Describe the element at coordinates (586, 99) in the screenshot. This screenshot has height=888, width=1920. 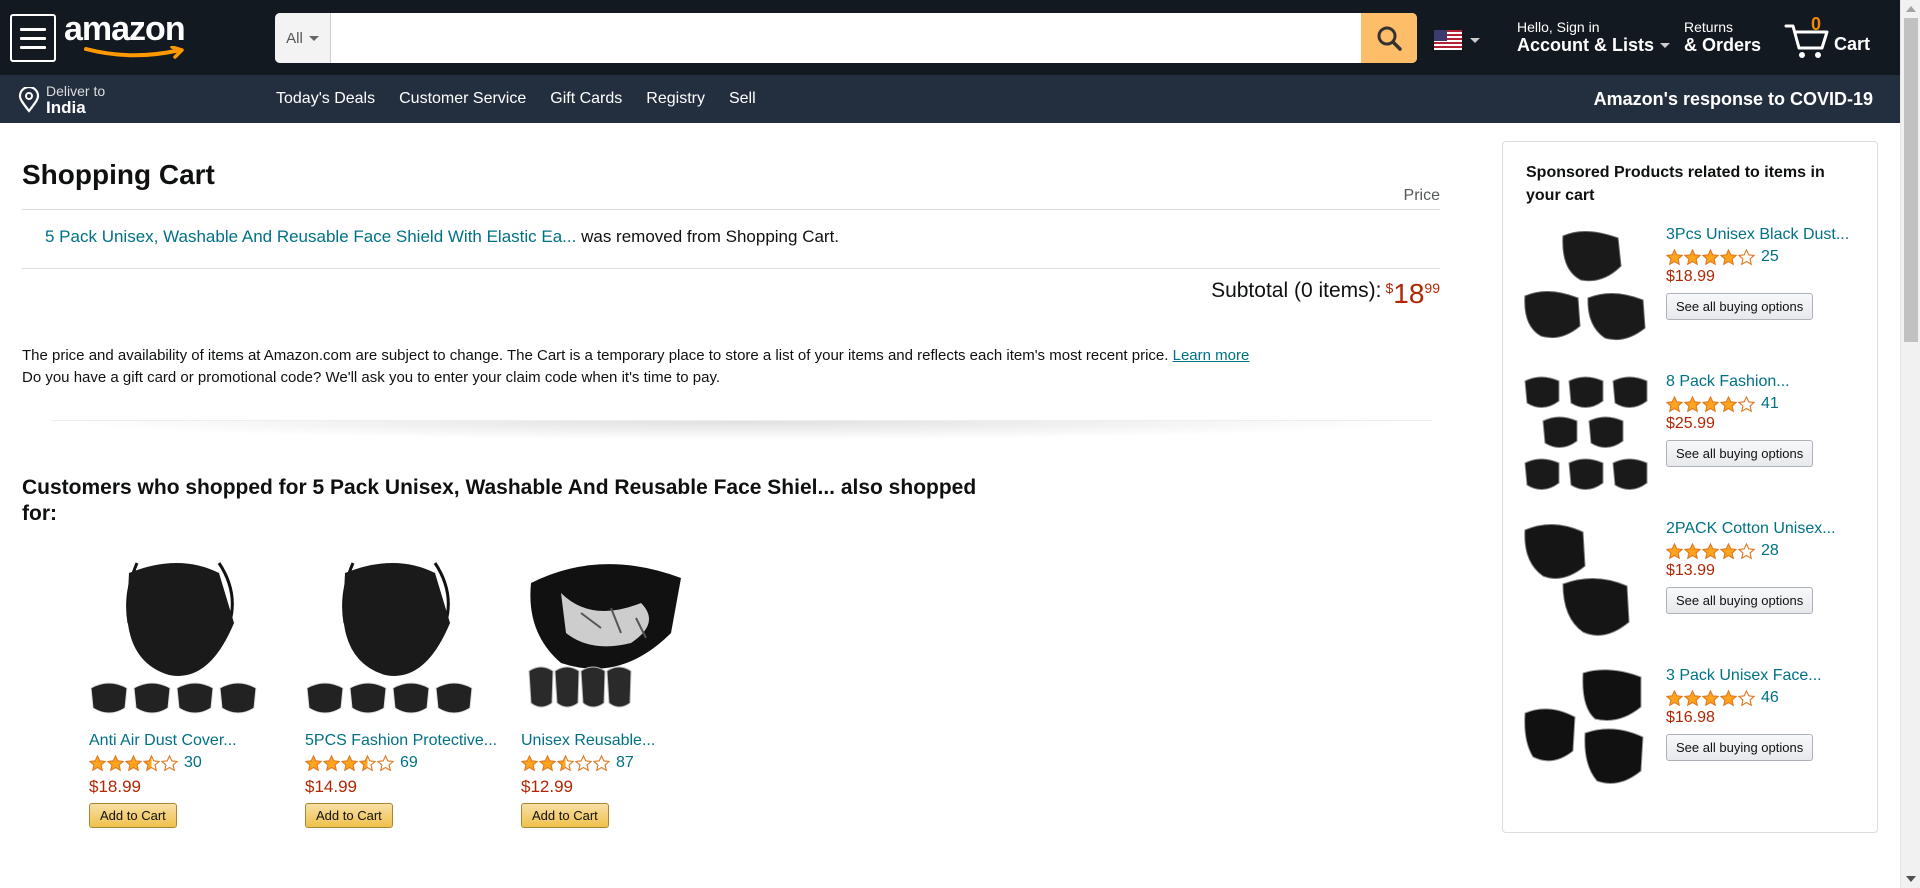
I see `nav-link-gift-cards: Gift Cards` at that location.